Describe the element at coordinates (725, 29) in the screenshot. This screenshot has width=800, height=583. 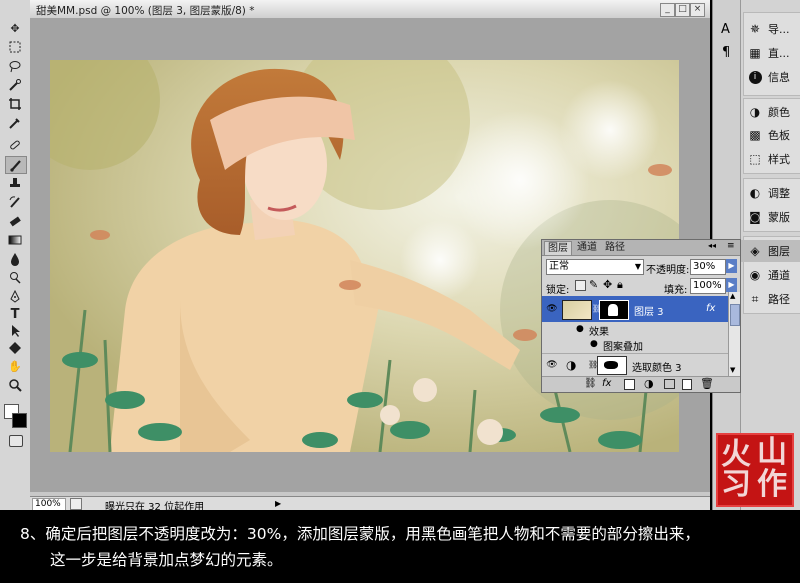
I see `character-panel-icon: A` at that location.